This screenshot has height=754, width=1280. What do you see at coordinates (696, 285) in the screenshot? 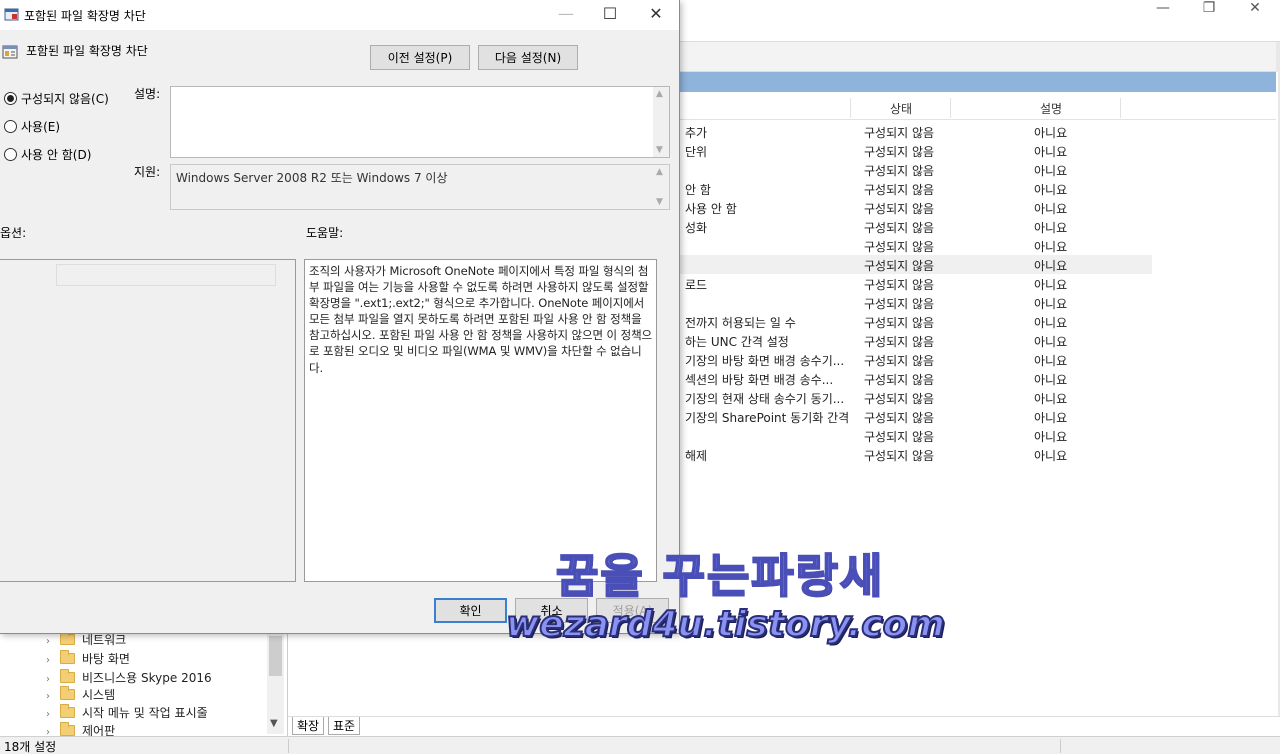
I see `row-name: 로드` at bounding box center [696, 285].